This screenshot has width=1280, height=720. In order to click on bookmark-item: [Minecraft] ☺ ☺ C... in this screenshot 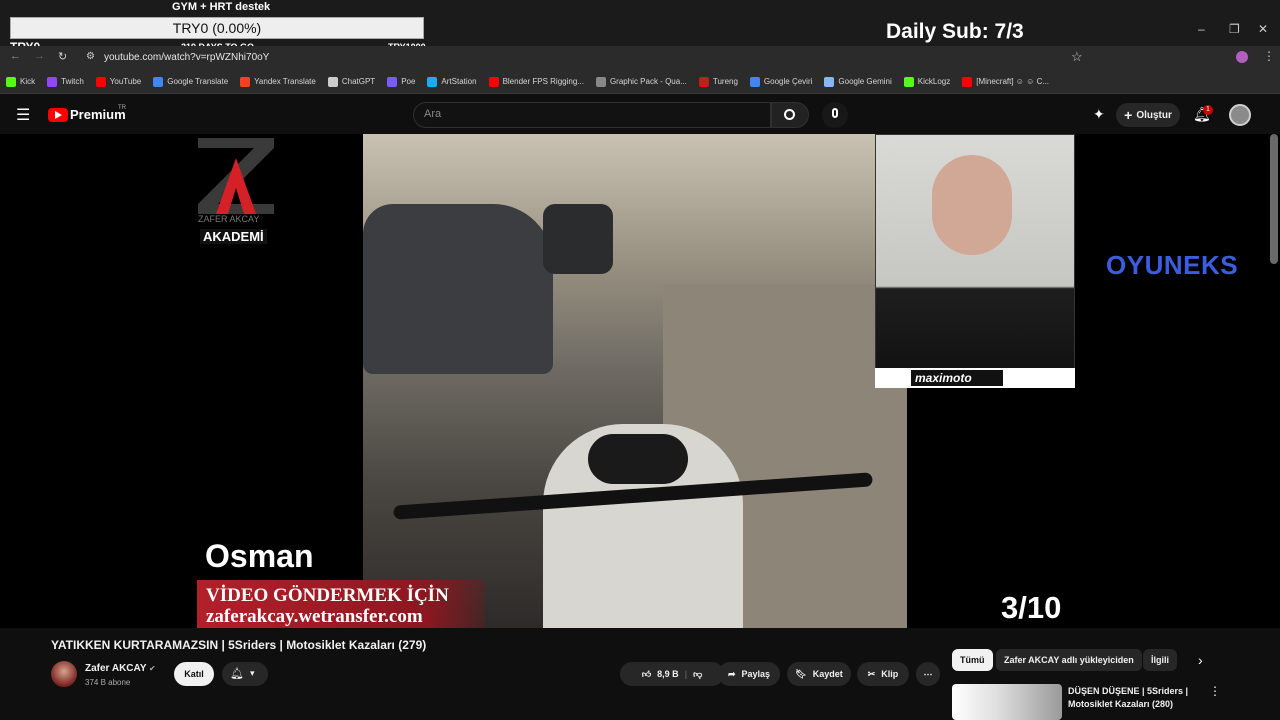, I will do `click(1005, 81)`.